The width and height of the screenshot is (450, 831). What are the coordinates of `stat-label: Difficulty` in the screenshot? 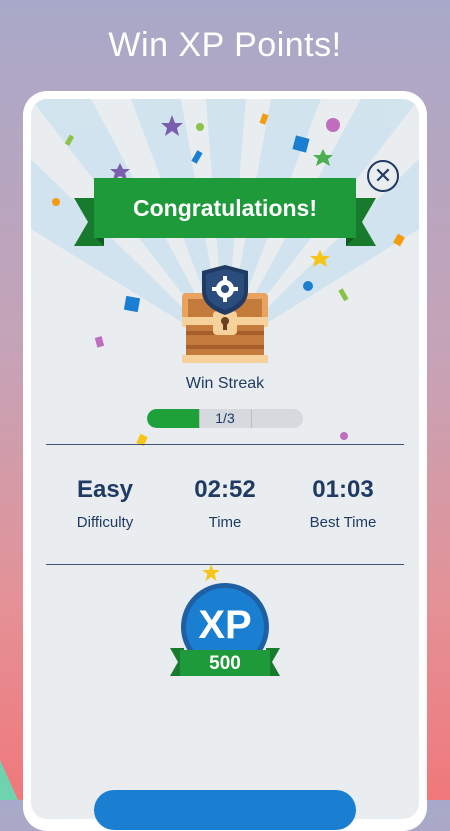 It's located at (105, 522).